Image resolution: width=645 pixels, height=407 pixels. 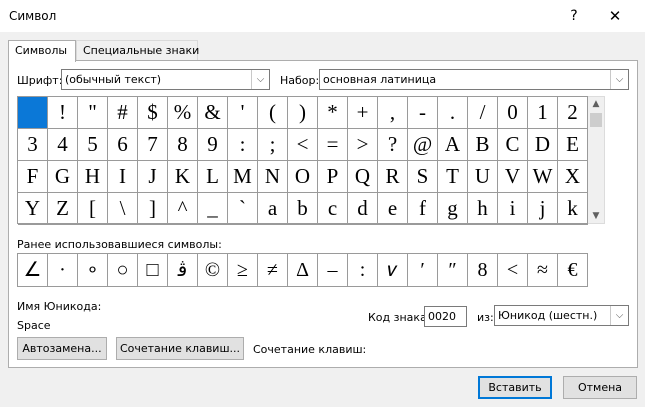 I want to click on symbol-cell: B, so click(x=483, y=145).